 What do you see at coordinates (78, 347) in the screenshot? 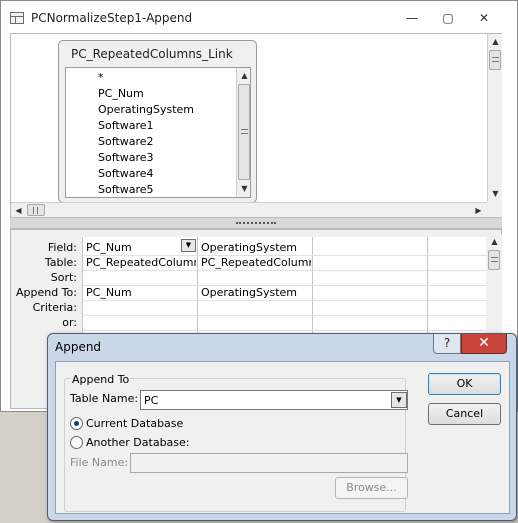
I see `dialog-title: Append` at bounding box center [78, 347].